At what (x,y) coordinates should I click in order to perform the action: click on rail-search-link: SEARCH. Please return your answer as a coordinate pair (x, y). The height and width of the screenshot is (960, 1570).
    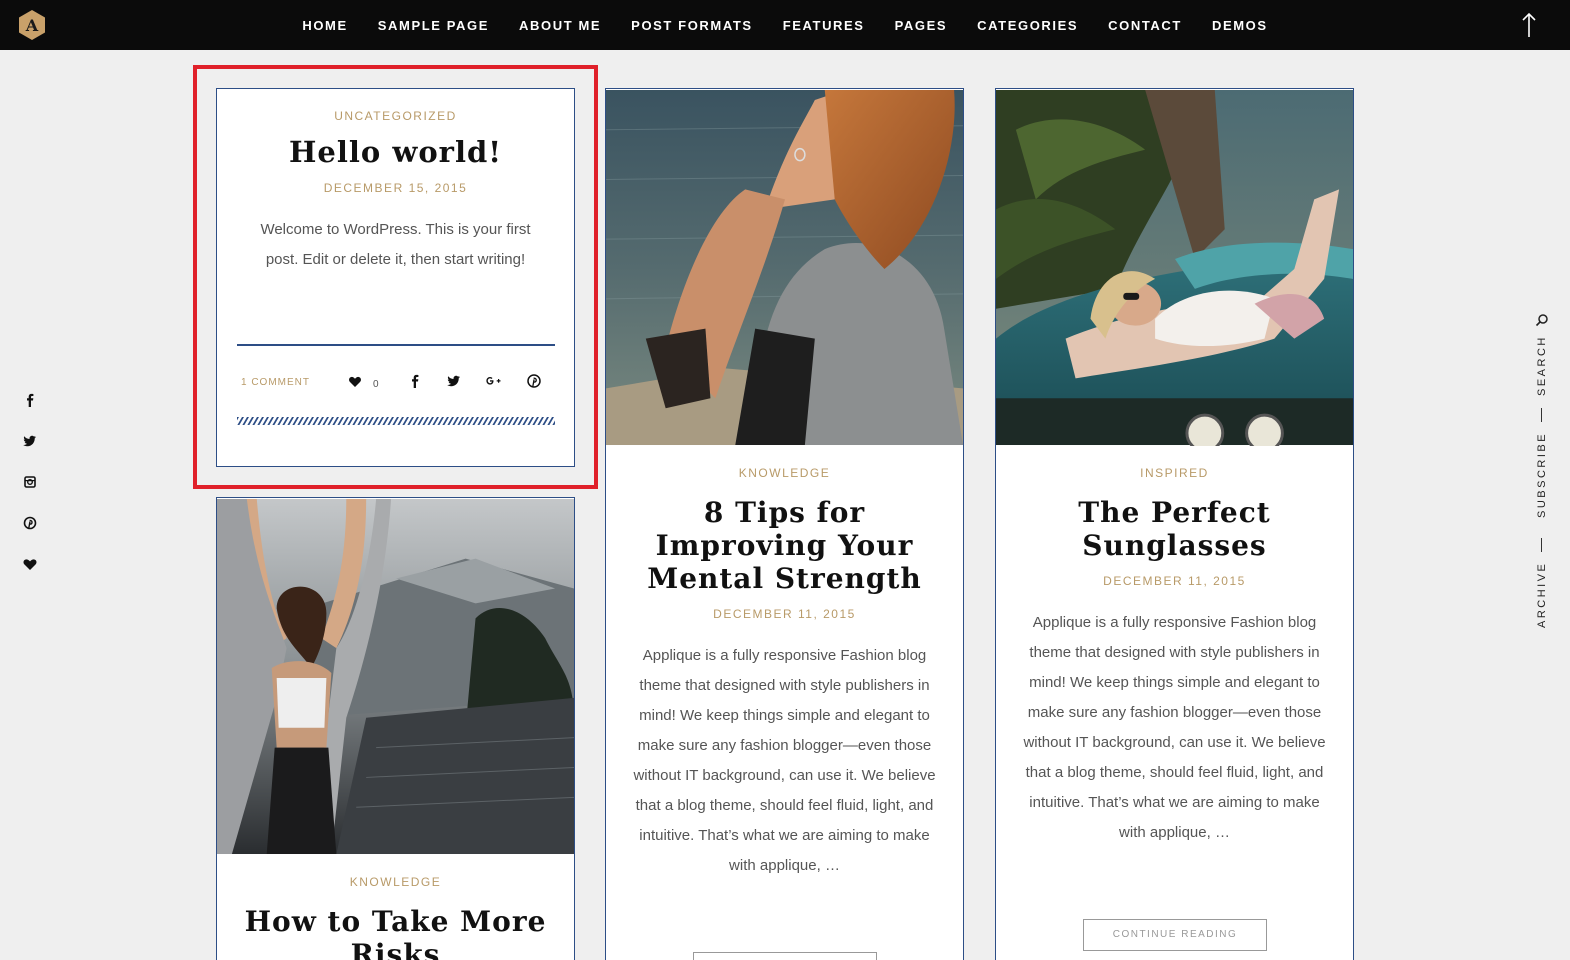
    Looking at the image, I should click on (1542, 365).